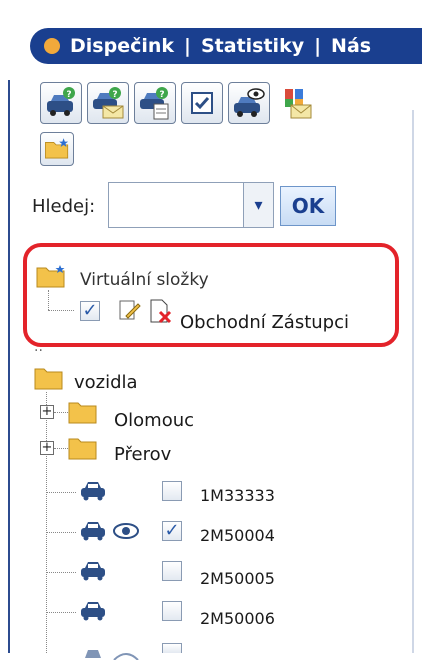 This screenshot has width=422, height=664. What do you see at coordinates (9, 366) in the screenshot?
I see `panel-left-border` at bounding box center [9, 366].